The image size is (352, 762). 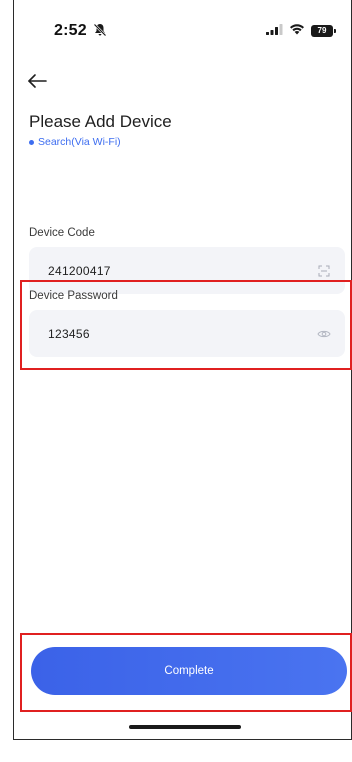 I want to click on bell-muted-icon, so click(x=100, y=30).